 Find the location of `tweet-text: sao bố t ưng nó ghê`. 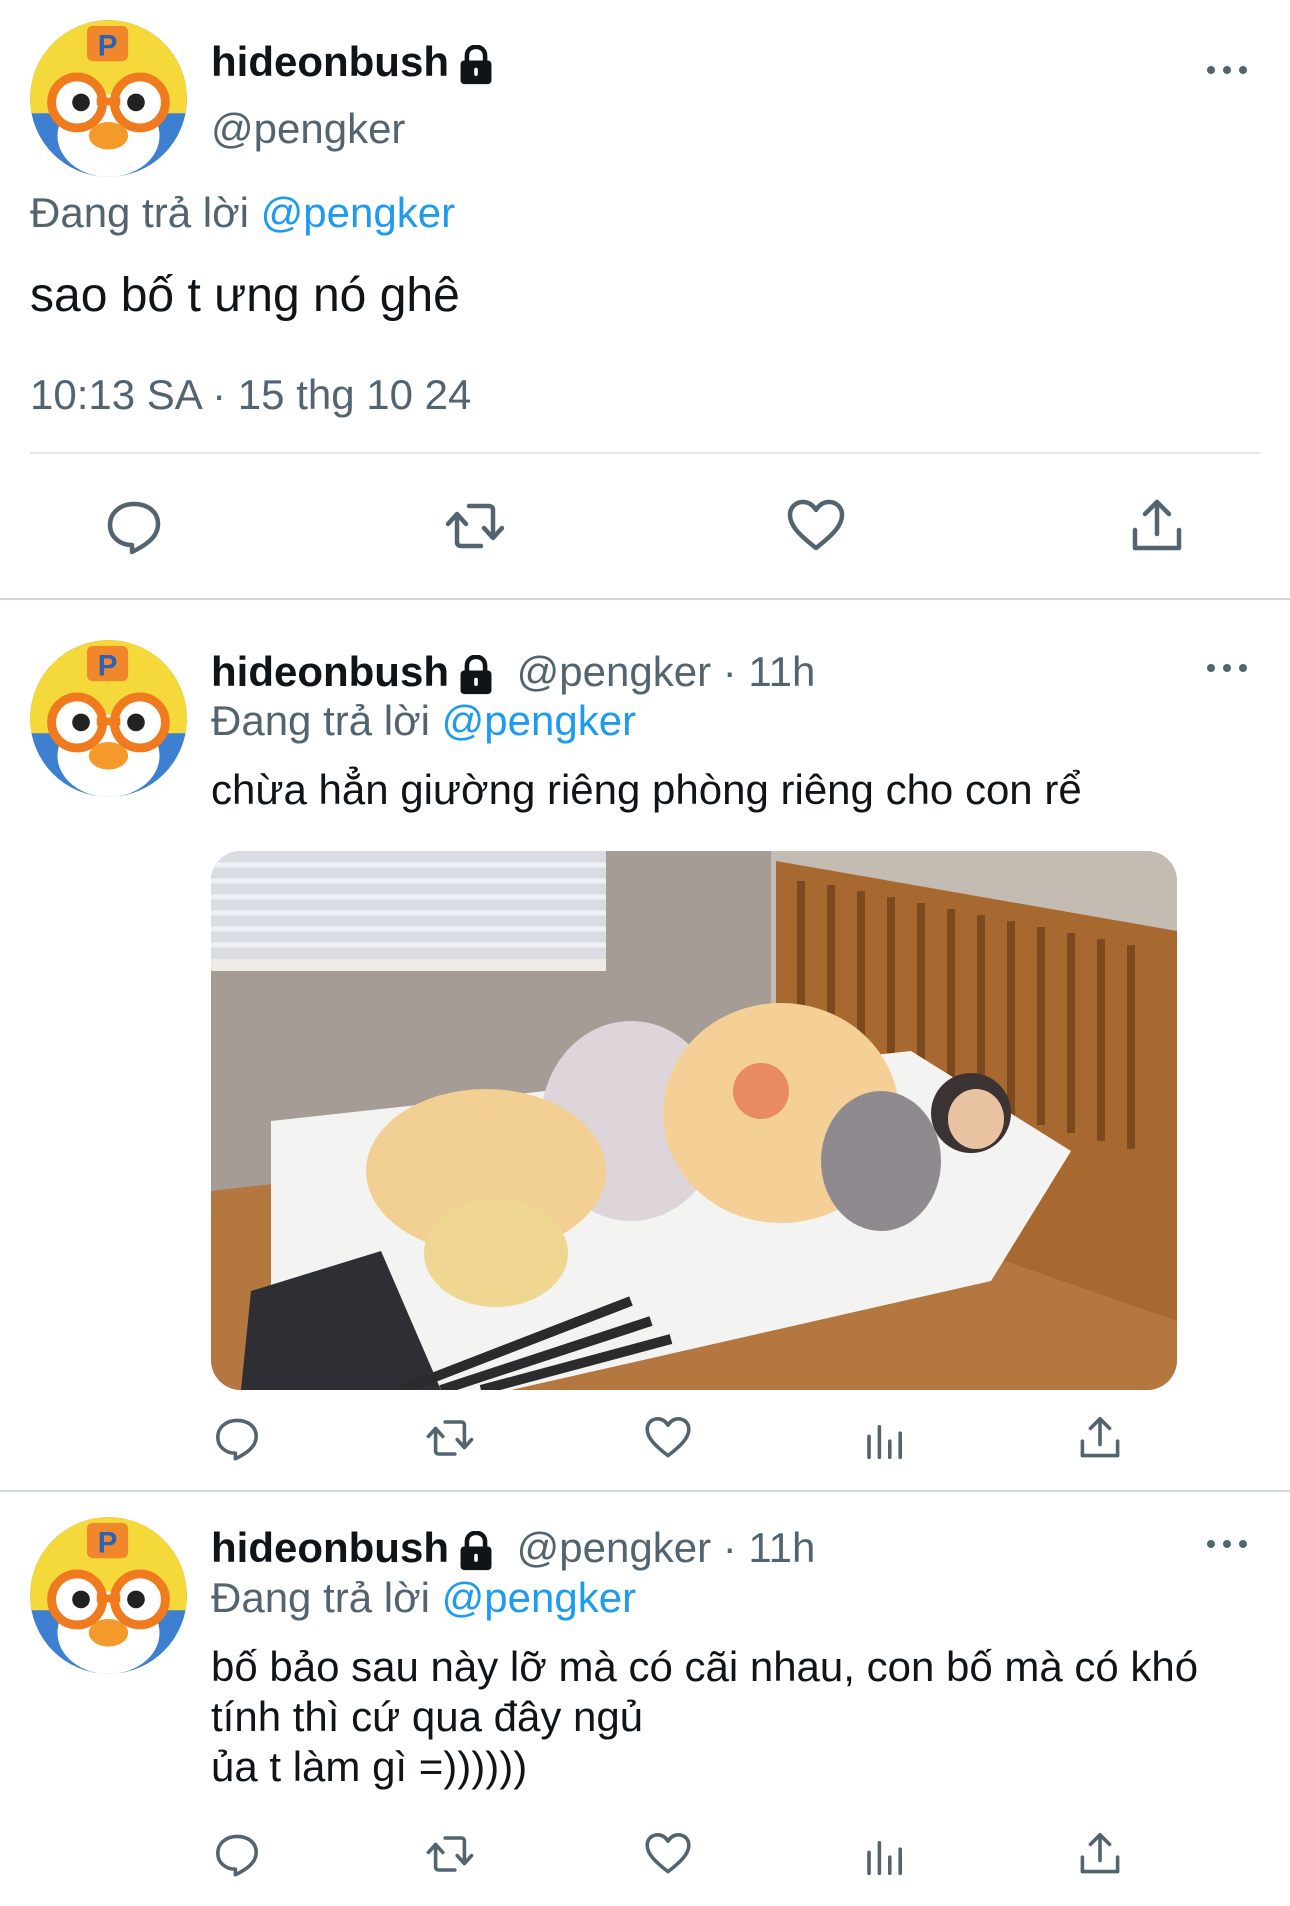

tweet-text: sao bố t ưng nó ghê is located at coordinates (245, 295).